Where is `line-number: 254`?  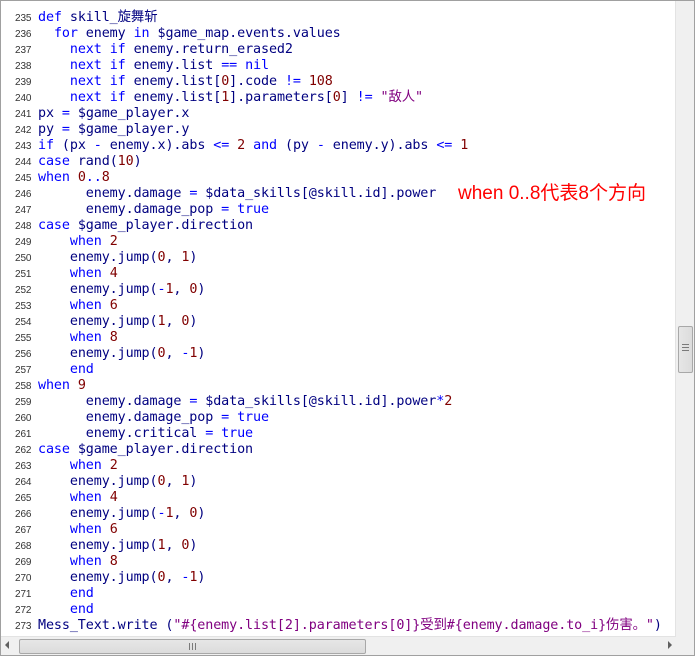
line-number: 254 is located at coordinates (23, 322).